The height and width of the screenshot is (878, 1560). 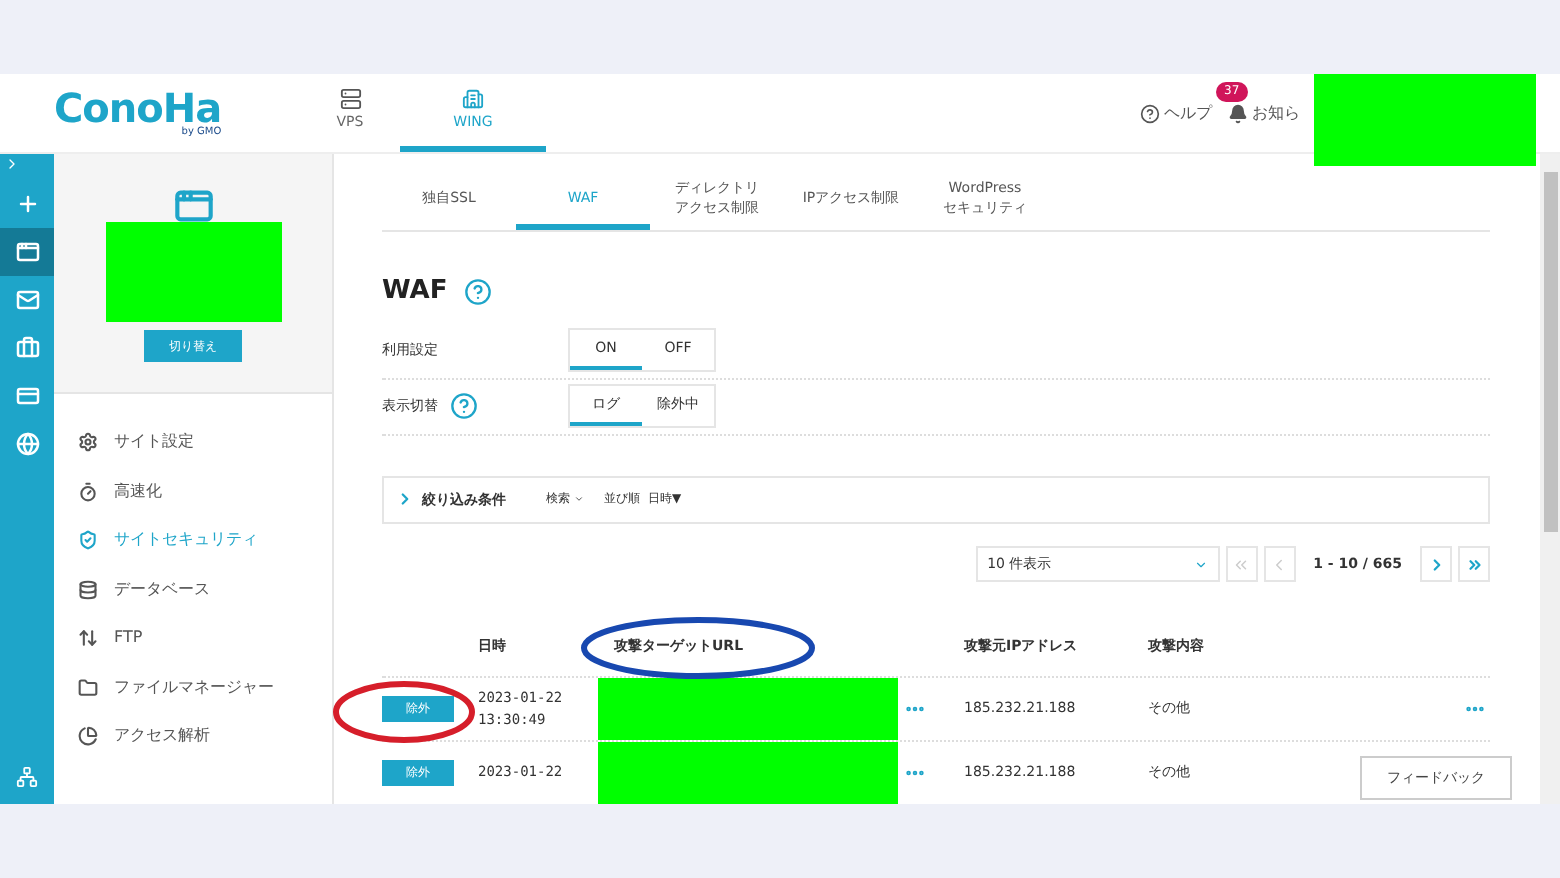 I want to click on chevron-icon, so click(x=405, y=499).